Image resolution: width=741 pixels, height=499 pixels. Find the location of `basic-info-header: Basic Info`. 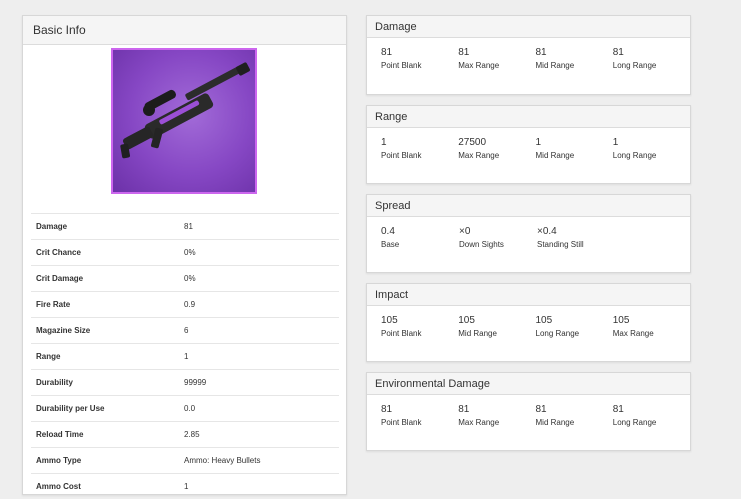

basic-info-header: Basic Info is located at coordinates (184, 30).